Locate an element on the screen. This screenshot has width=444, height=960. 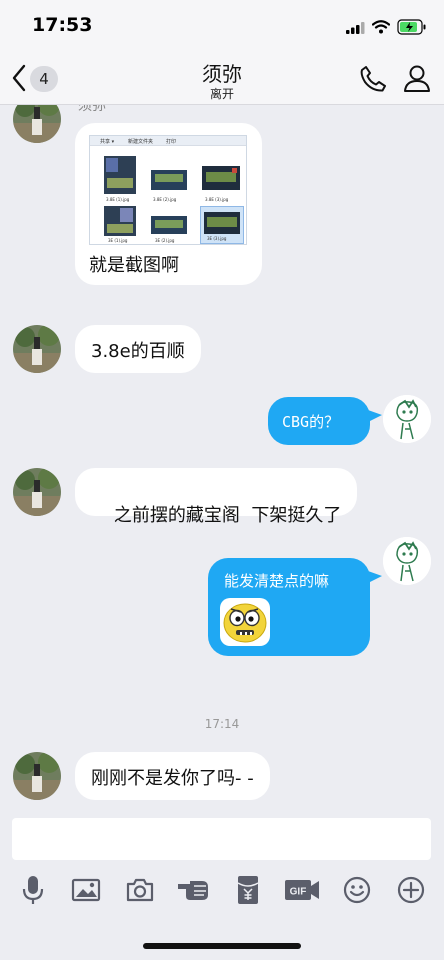
message-text: 刚刚不是发你了吗- - is located at coordinates (172, 778).